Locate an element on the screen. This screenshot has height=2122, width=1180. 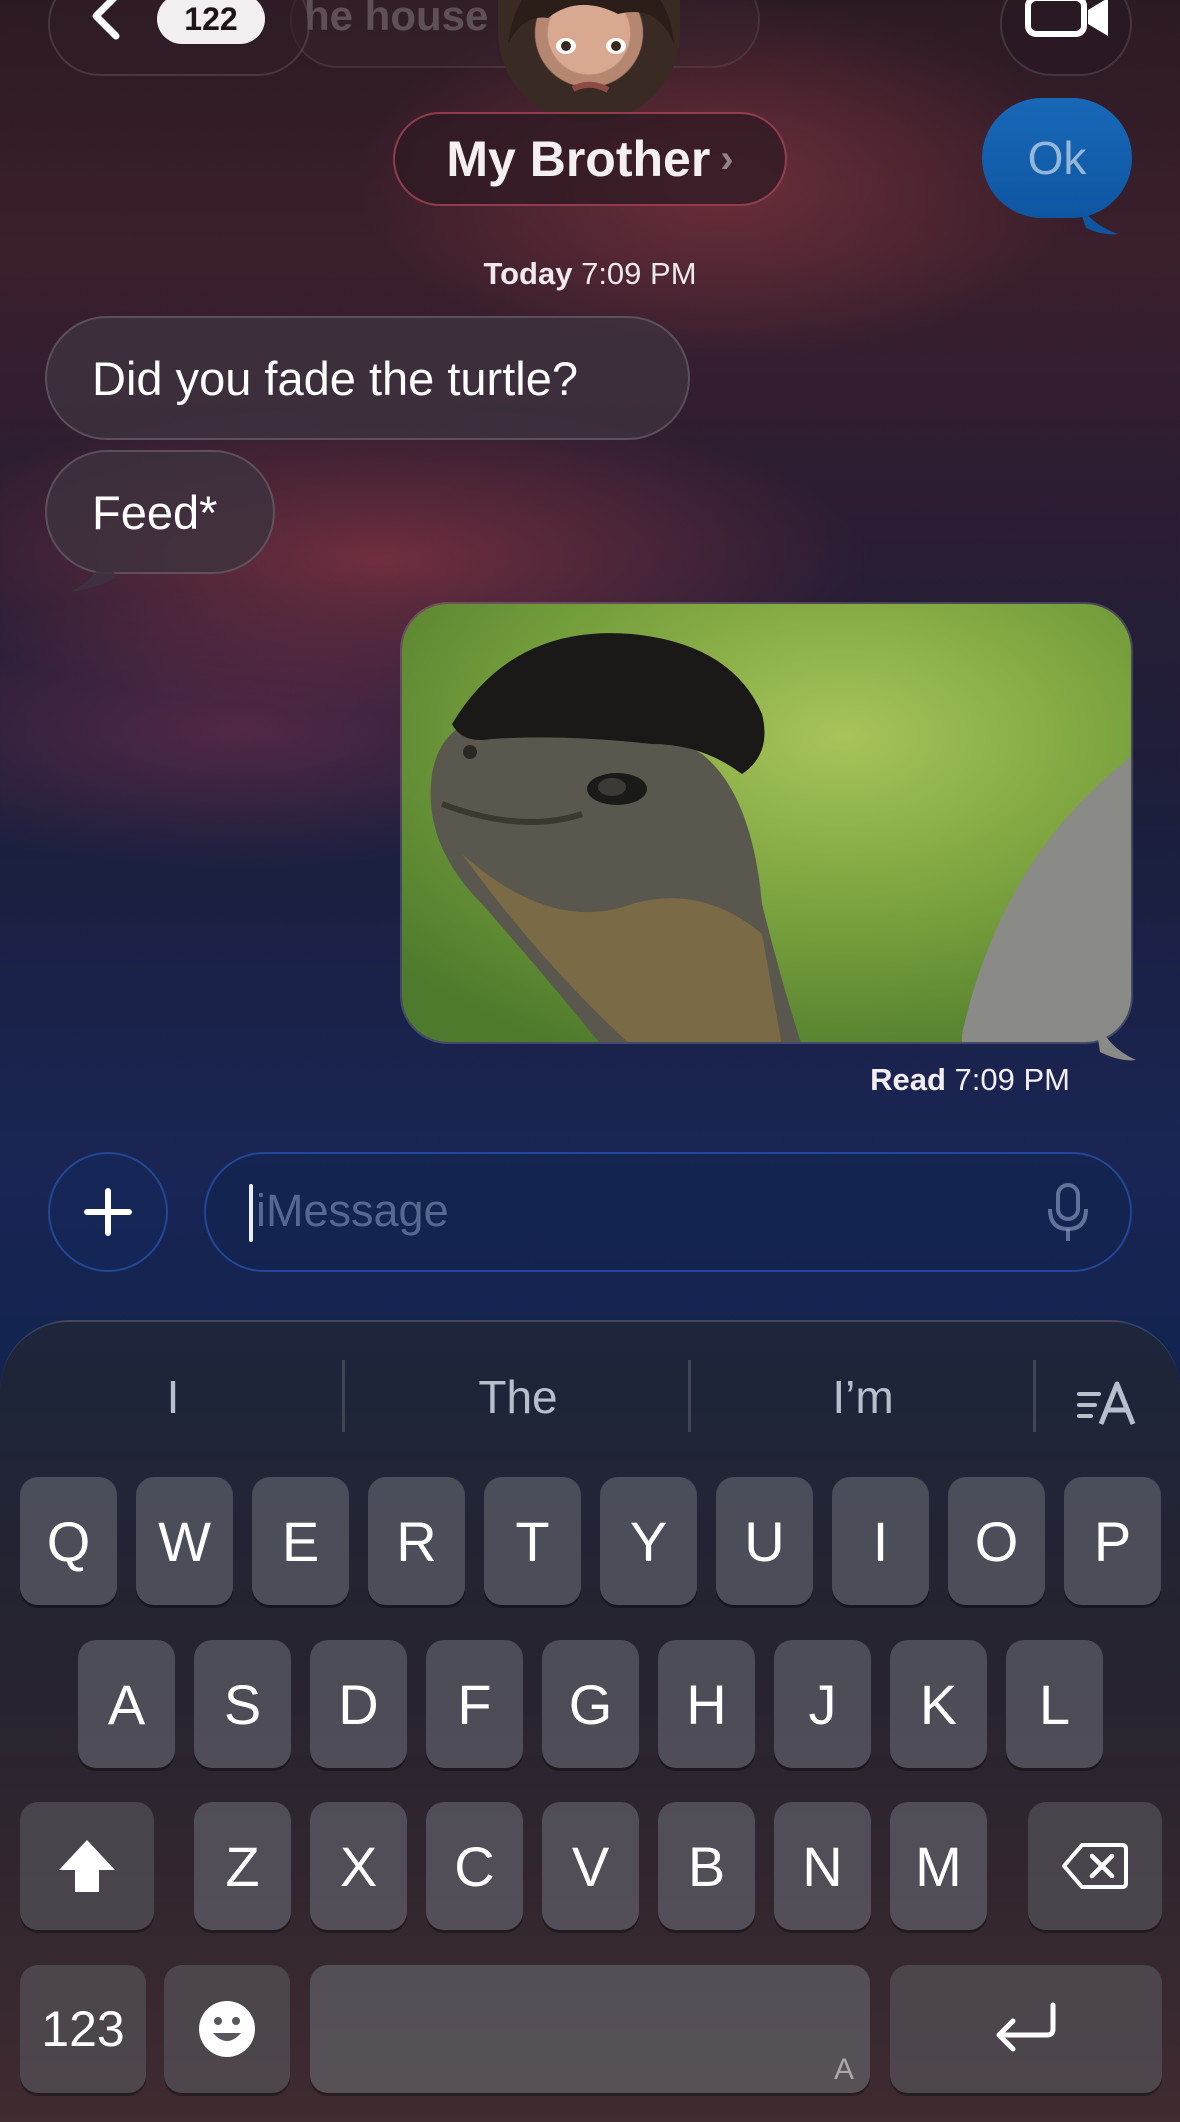
shift-key is located at coordinates (87, 1866).